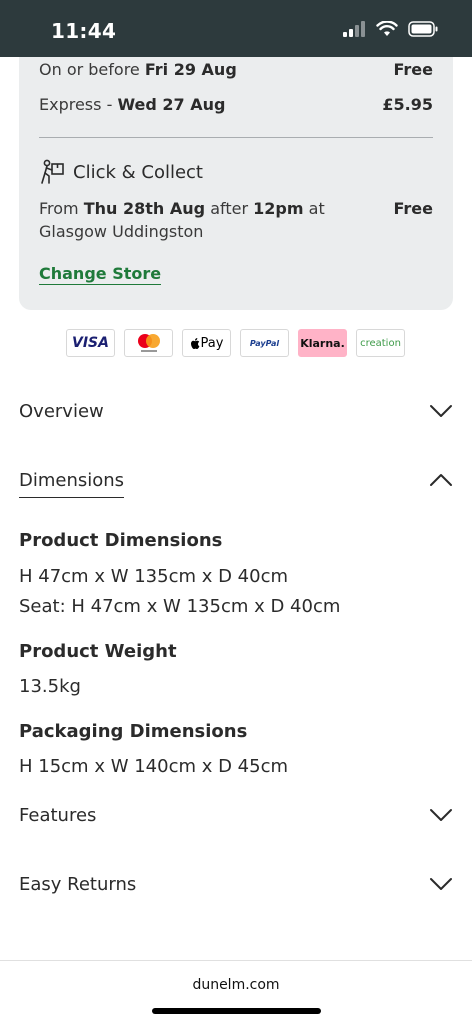  Describe the element at coordinates (133, 731) in the screenshot. I see `packaging-dimensions-title: Packaging Dimensions` at that location.